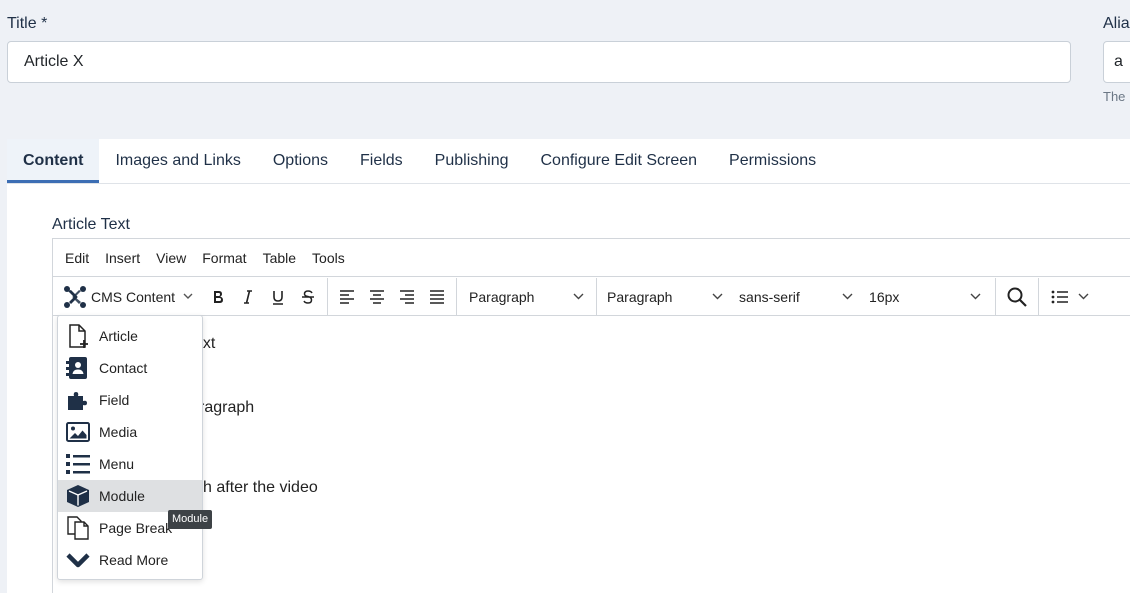 The height and width of the screenshot is (593, 1130). Describe the element at coordinates (78, 464) in the screenshot. I see `list-icon` at that location.